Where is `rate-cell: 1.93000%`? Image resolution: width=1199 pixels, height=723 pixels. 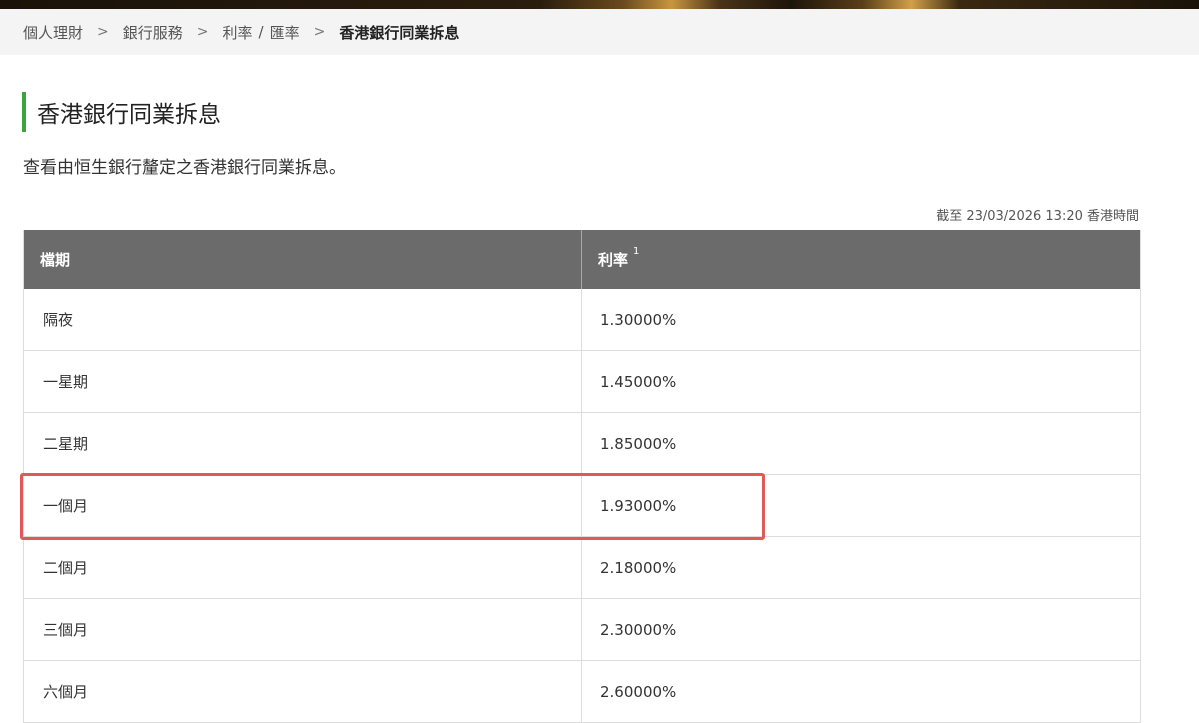 rate-cell: 1.93000% is located at coordinates (638, 505).